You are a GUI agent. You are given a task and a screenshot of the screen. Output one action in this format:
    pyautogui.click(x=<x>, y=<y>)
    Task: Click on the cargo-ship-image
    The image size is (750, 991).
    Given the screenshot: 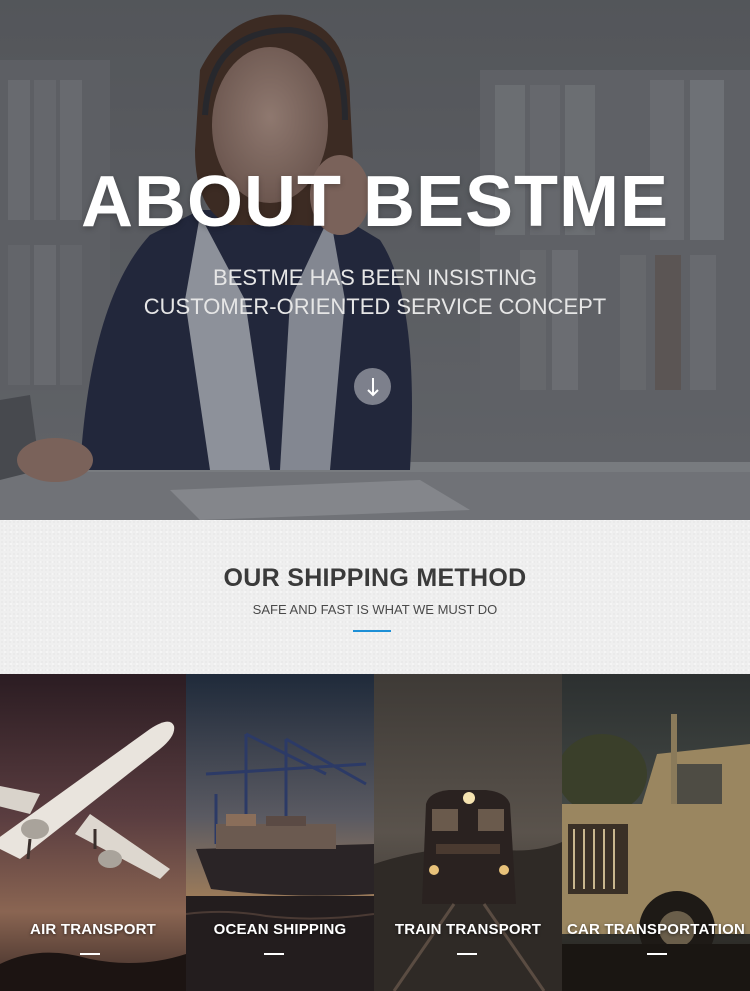 What is the action you would take?
    pyautogui.click(x=280, y=832)
    